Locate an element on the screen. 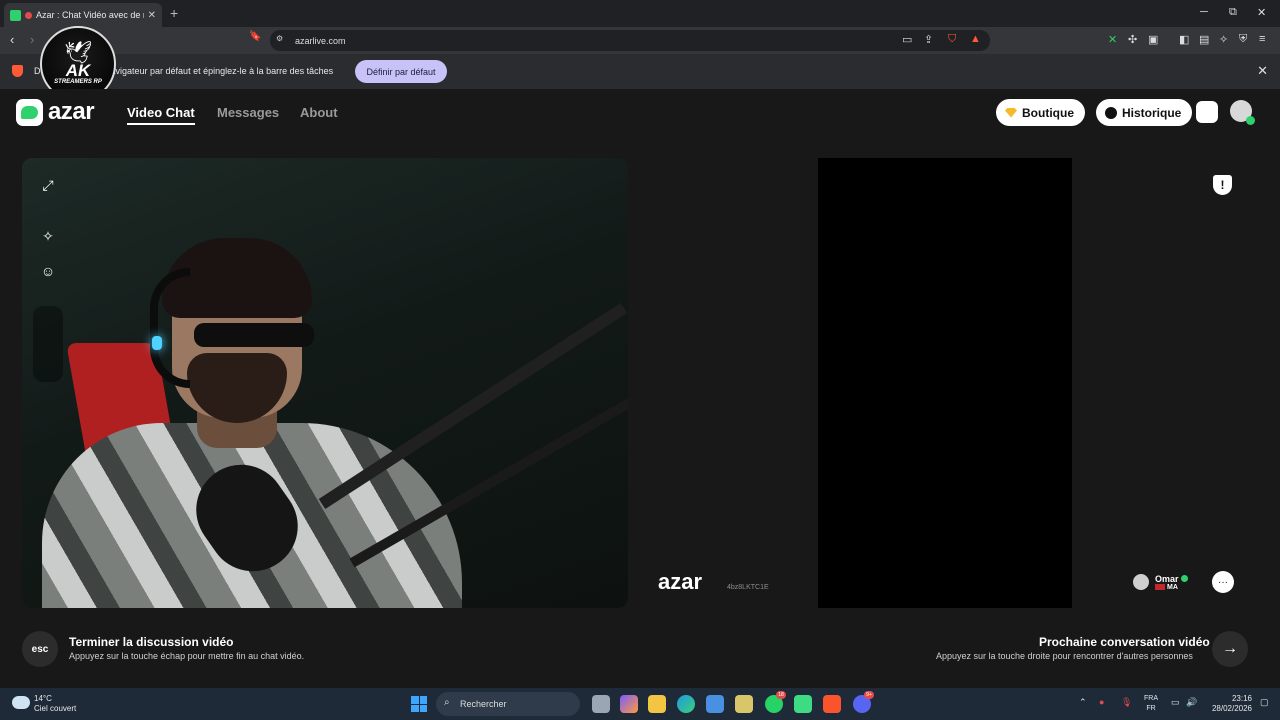 This screenshot has width=1280, height=720. browser-tab: Azar : Chat Vidéo avec de no ✕ is located at coordinates (83, 15).